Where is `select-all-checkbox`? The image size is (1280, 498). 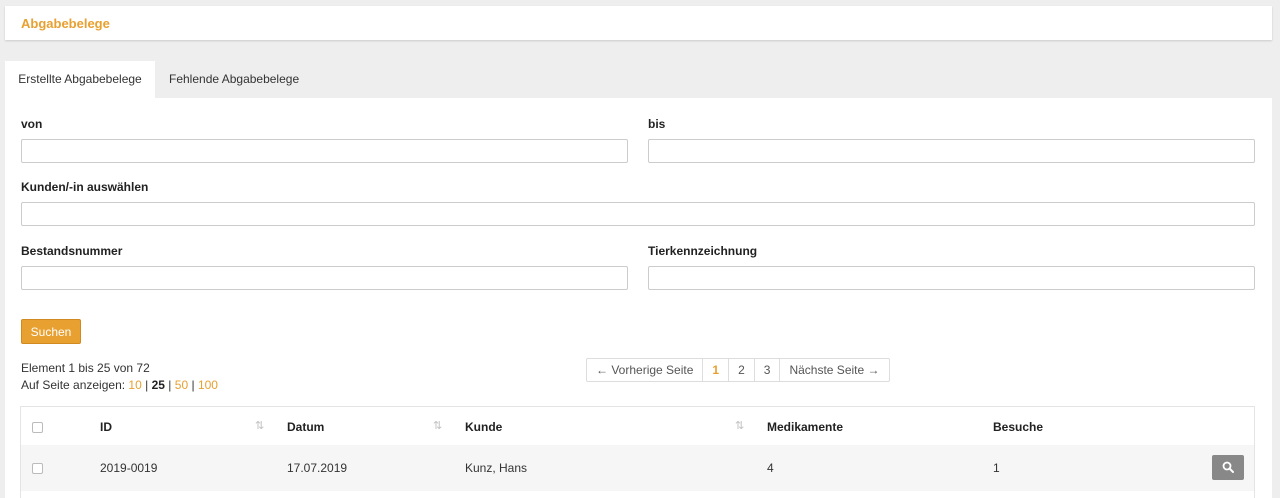 select-all-checkbox is located at coordinates (37, 427).